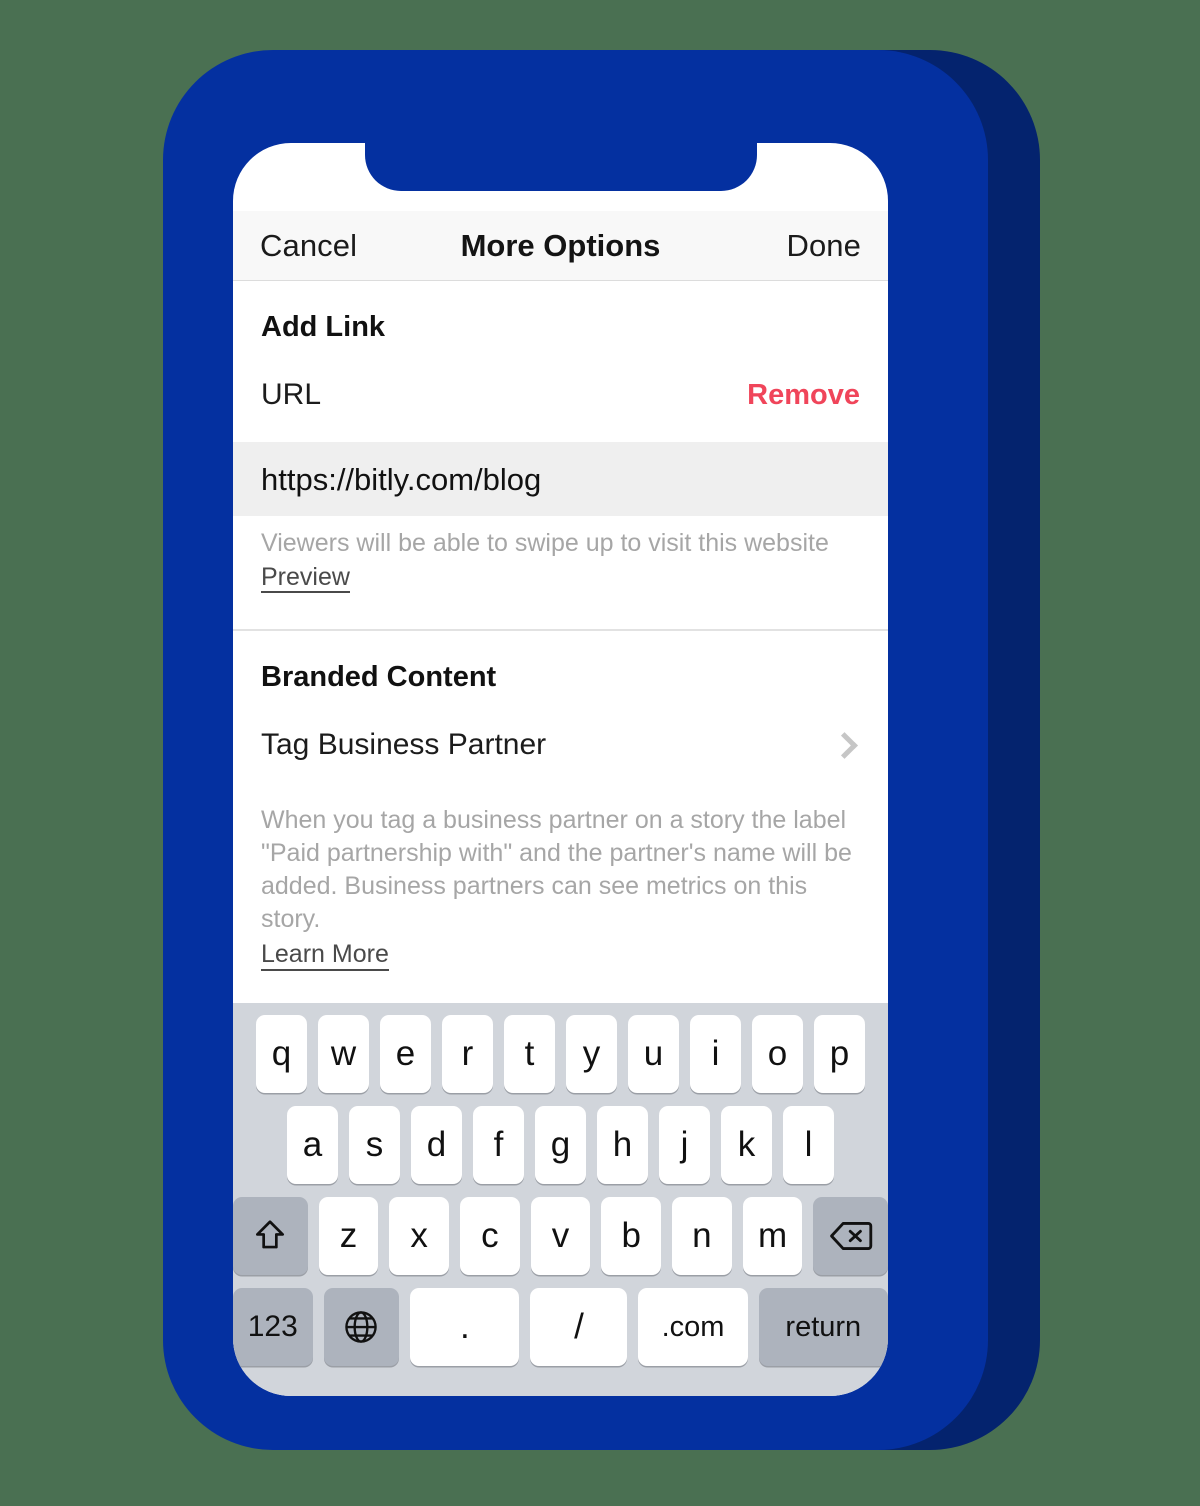 This screenshot has height=1506, width=1200. Describe the element at coordinates (622, 1145) in the screenshot. I see `key-h: h` at that location.